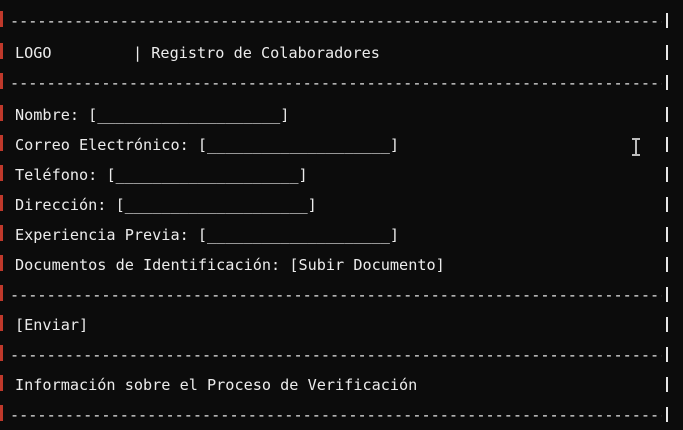 Image resolution: width=683 pixels, height=430 pixels. Describe the element at coordinates (298, 235) in the screenshot. I see `experience-input: [____________________]` at that location.